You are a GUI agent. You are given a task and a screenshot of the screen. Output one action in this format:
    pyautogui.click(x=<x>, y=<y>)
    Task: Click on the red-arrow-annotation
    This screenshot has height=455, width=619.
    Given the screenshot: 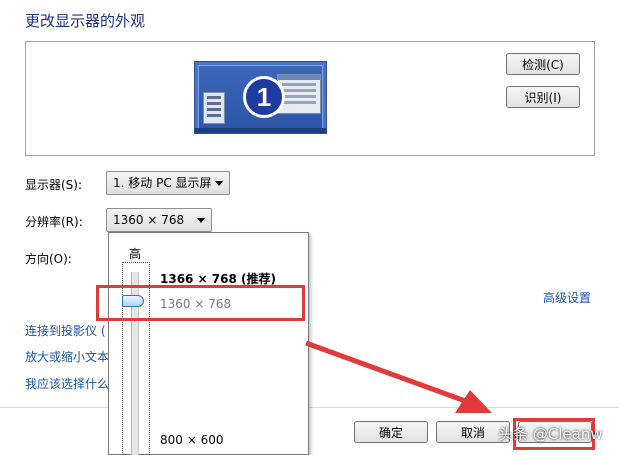 What is the action you would take?
    pyautogui.click(x=398, y=376)
    